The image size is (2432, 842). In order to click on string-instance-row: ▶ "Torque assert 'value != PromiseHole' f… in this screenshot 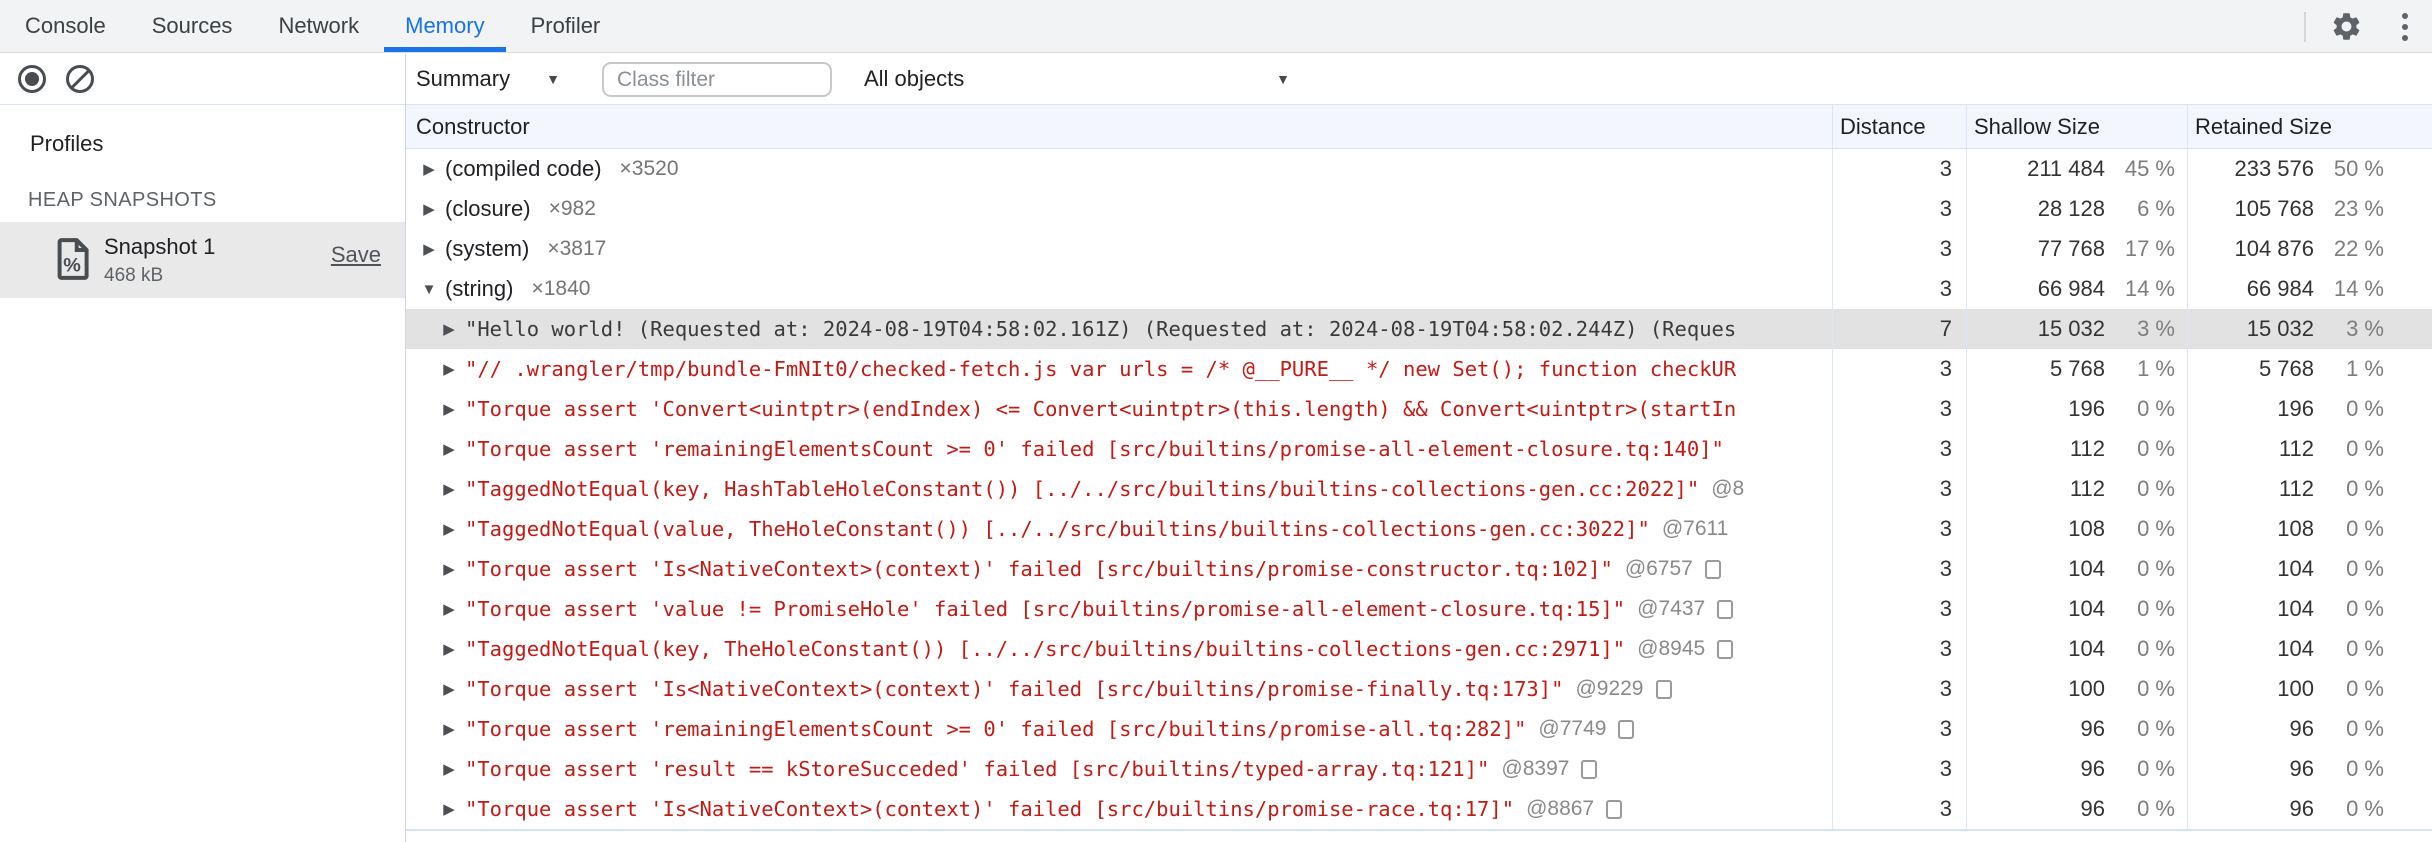, I will do `click(1419, 609)`.